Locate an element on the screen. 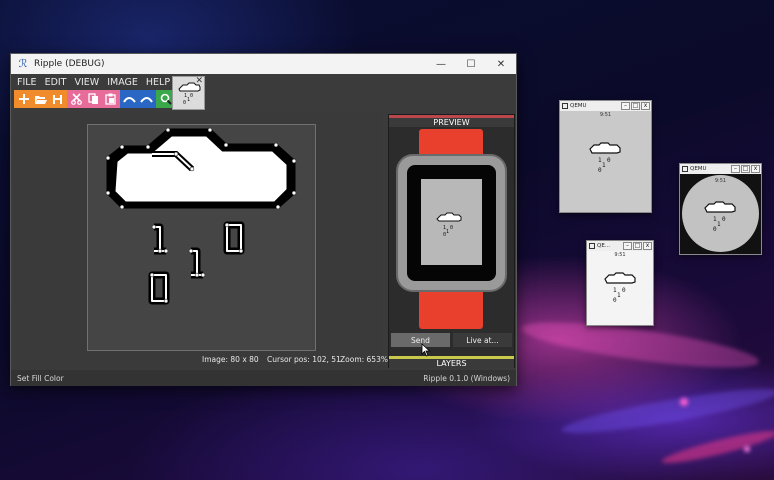 The width and height of the screenshot is (774, 480). qemu-titlebar: QE... – □ x is located at coordinates (620, 246).